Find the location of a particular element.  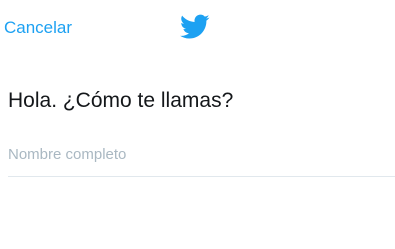

twitter-bird-icon is located at coordinates (195, 27).